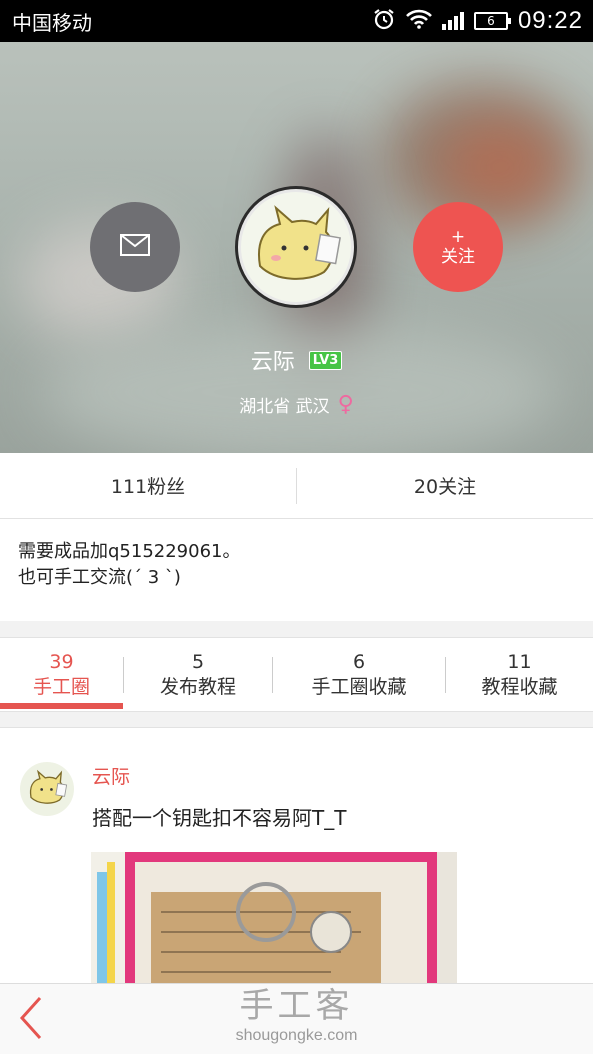 This screenshot has height=1054, width=593. Describe the element at coordinates (419, 21) in the screenshot. I see `wifi-icon` at that location.